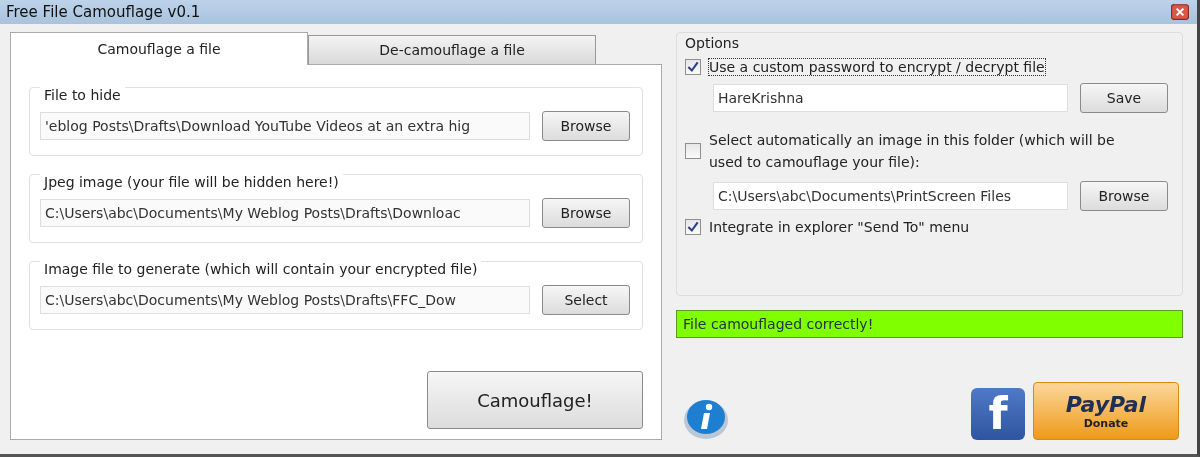 The height and width of the screenshot is (457, 1200). What do you see at coordinates (285, 213) in the screenshot?
I see `path-field: C:\Users\abc\Documents\My Weblog Posts\Drafts\Downloac` at bounding box center [285, 213].